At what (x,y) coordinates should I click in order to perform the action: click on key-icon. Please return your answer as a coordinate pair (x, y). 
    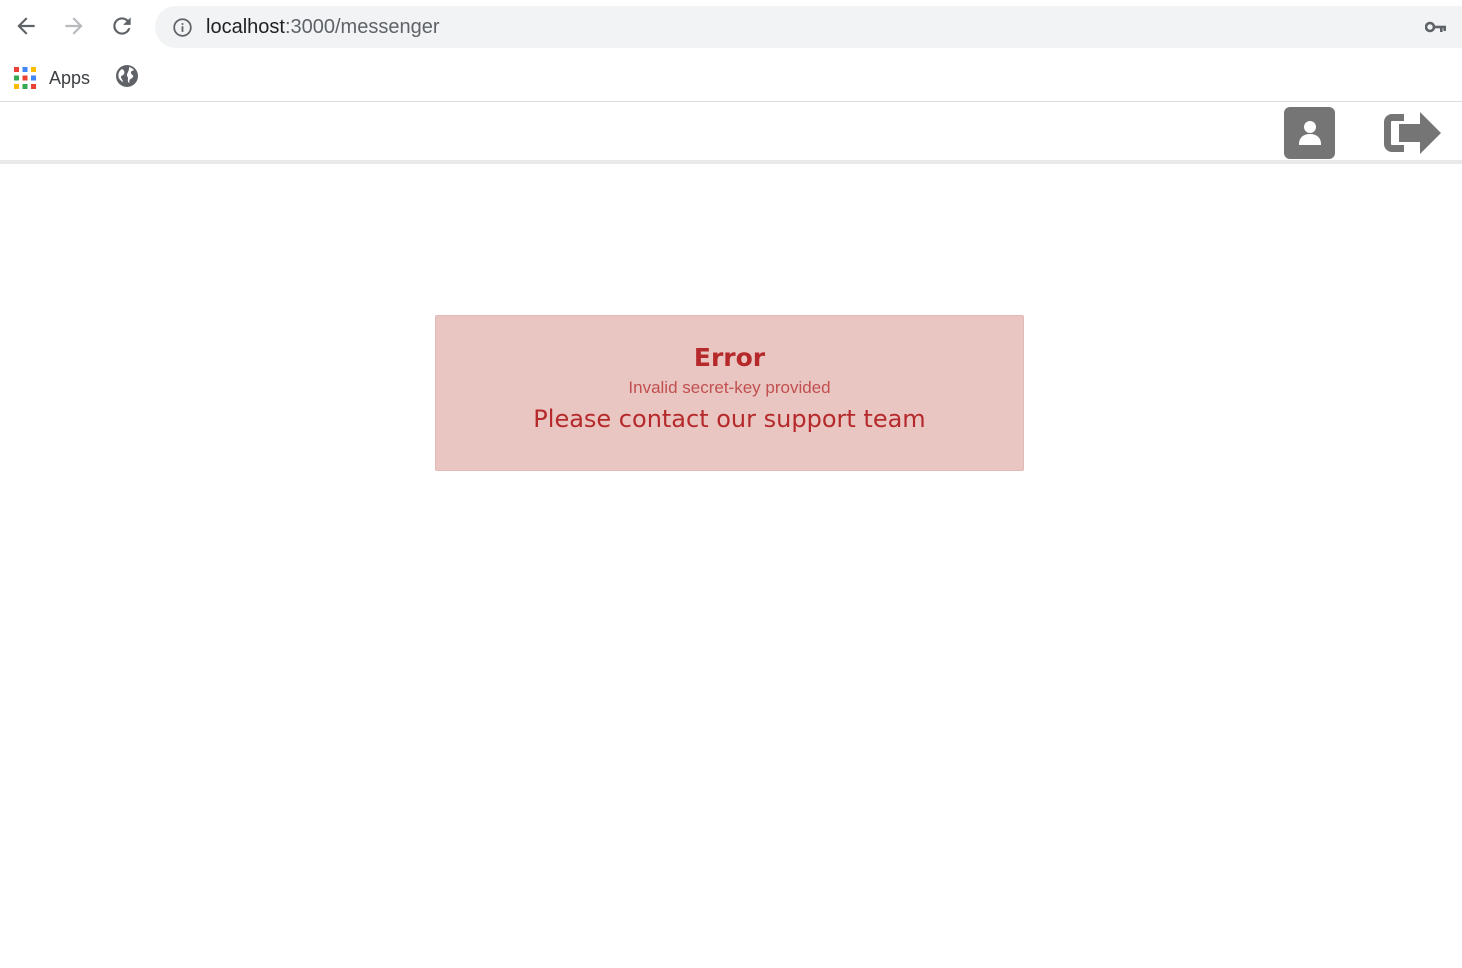
    Looking at the image, I should click on (1436, 27).